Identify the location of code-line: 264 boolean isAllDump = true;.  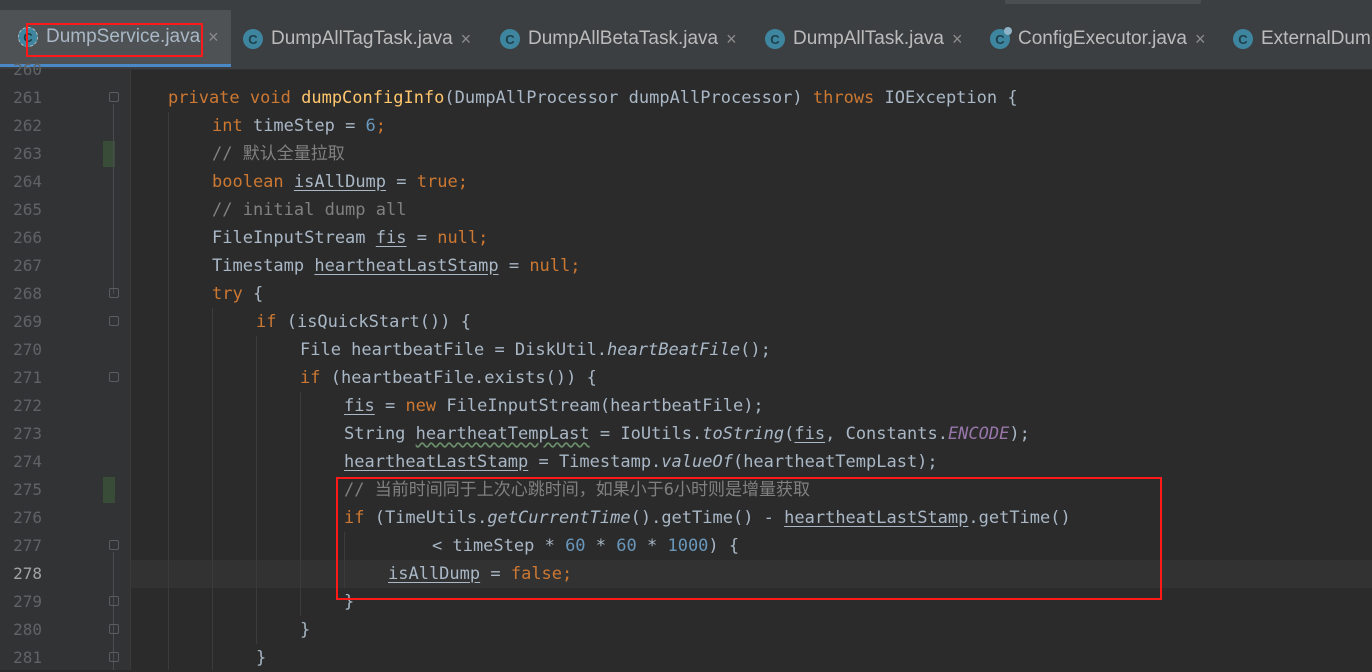
(686, 182).